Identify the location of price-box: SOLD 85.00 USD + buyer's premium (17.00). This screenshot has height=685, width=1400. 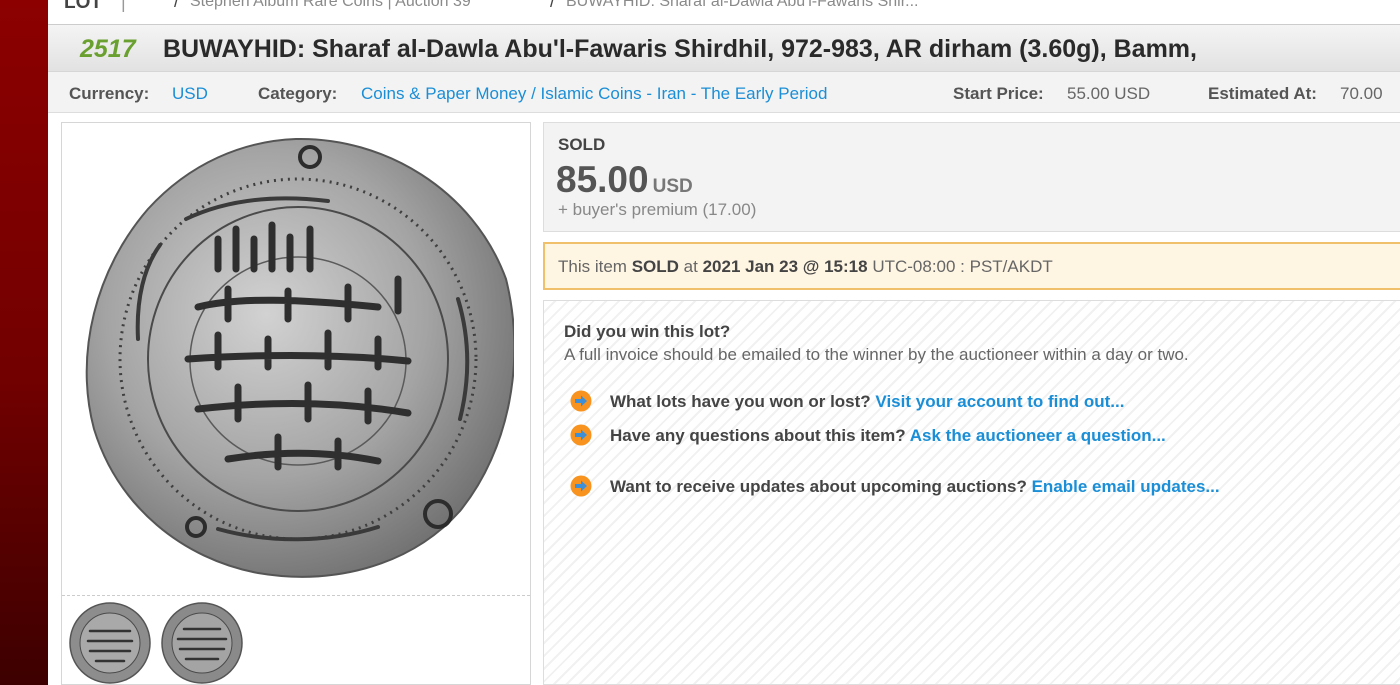
(971, 177).